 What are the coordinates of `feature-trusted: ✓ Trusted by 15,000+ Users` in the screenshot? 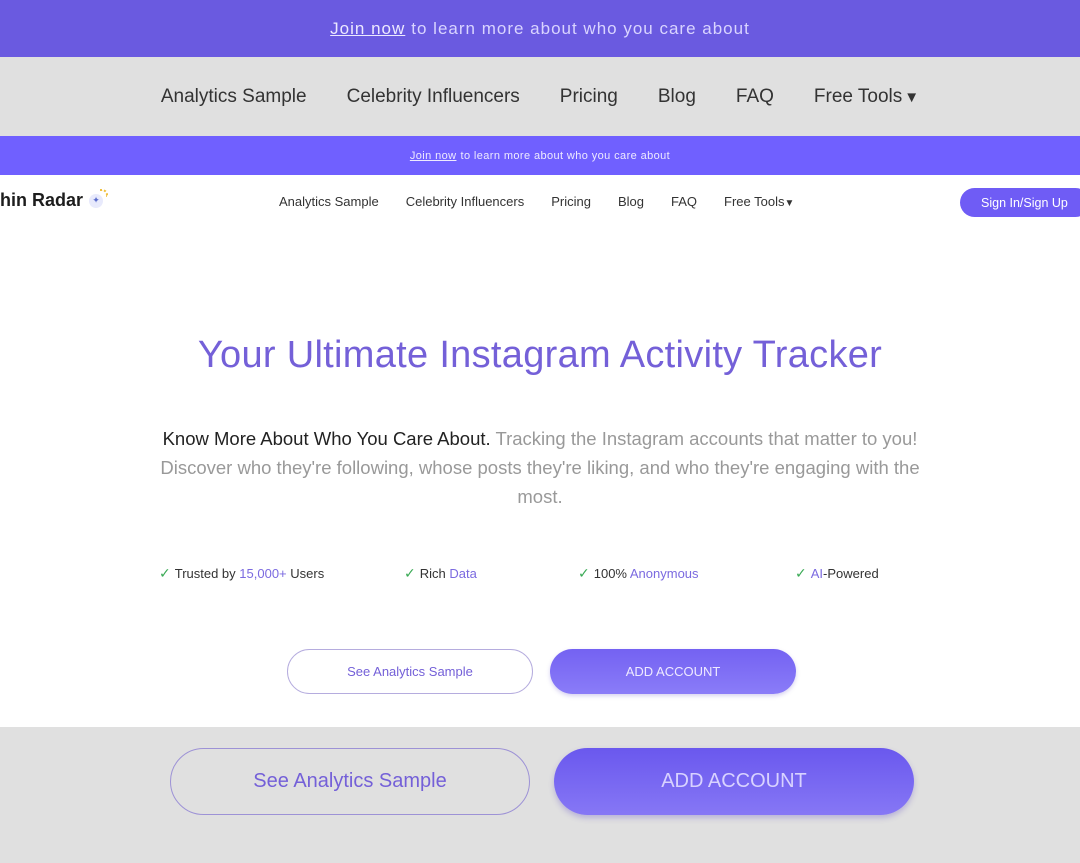 It's located at (241, 573).